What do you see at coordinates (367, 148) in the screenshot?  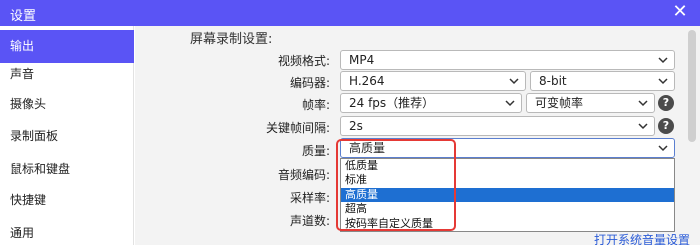 I see `quality-value: 高质量` at bounding box center [367, 148].